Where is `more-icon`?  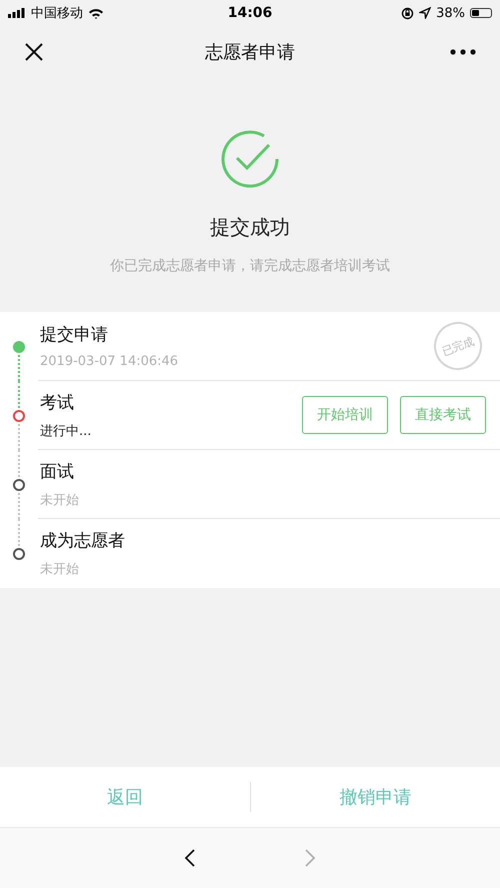
more-icon is located at coordinates (463, 52).